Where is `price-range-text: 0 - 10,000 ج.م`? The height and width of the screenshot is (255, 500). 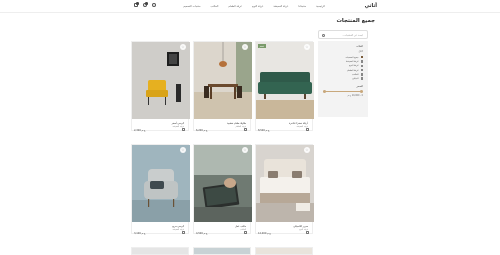
price-range-text: 0 - 10,000 ج.م is located at coordinates (355, 95).